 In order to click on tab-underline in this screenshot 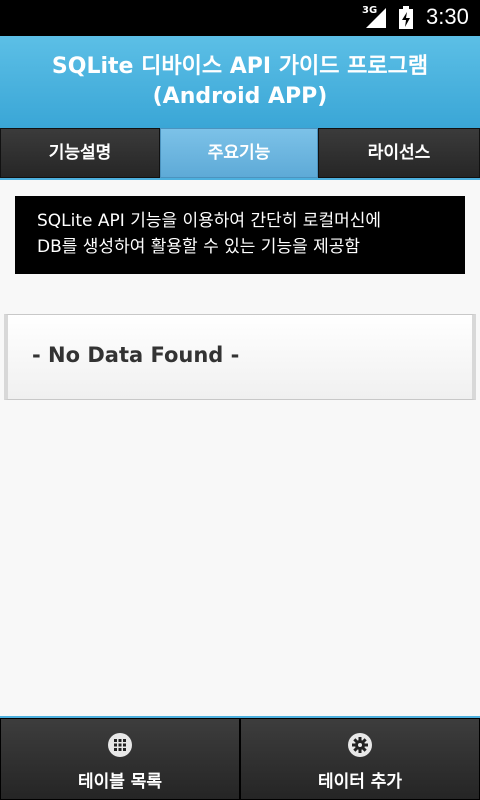, I will do `click(240, 179)`.